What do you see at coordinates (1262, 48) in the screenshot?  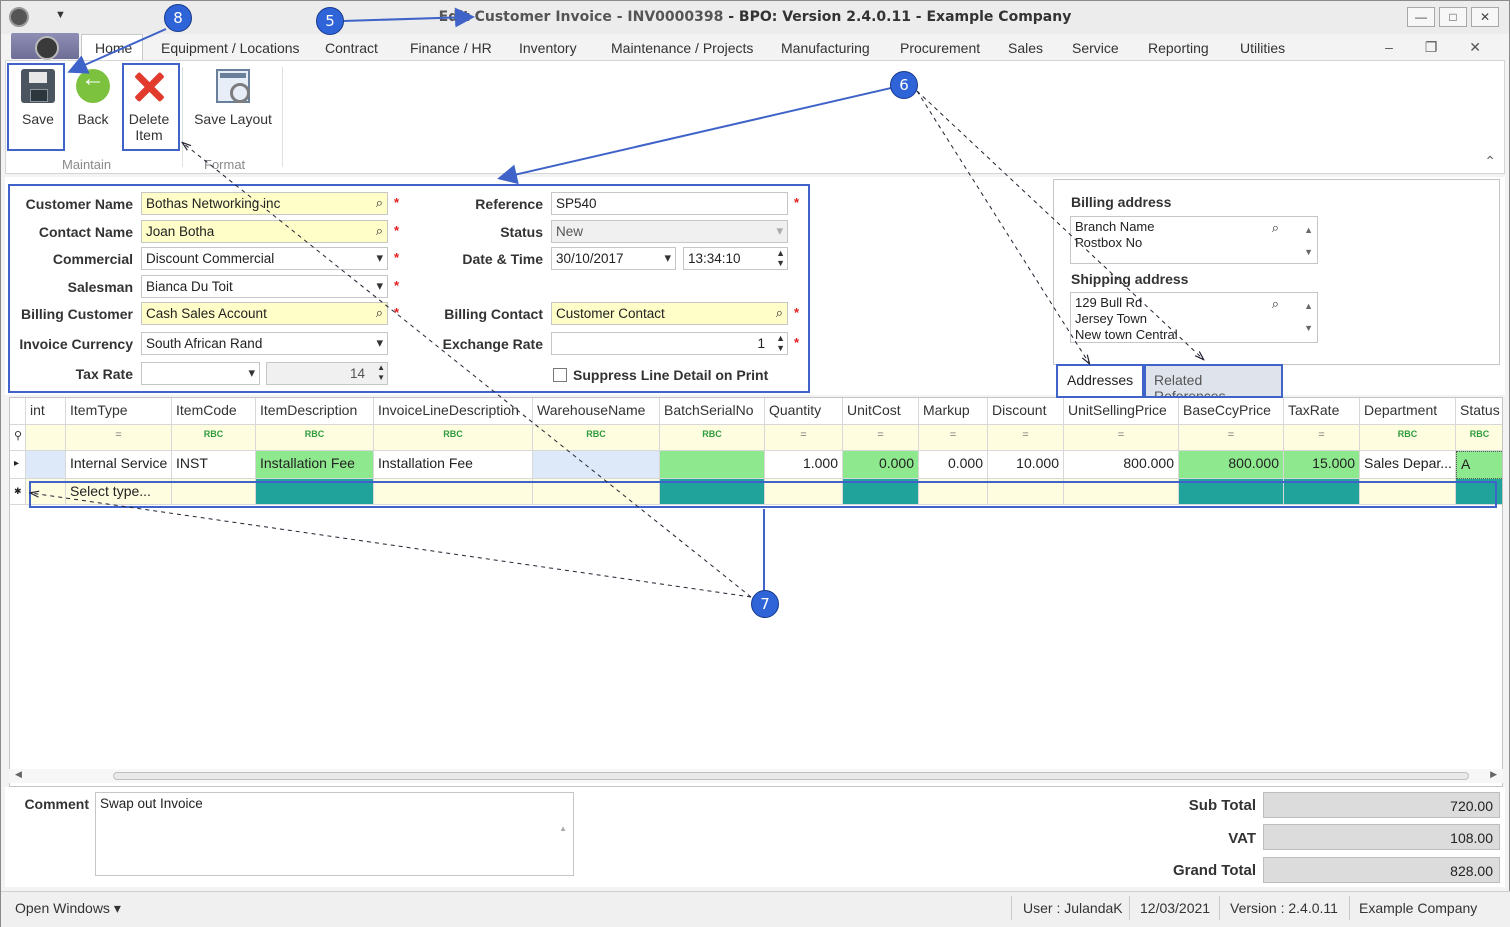 I see `tab-utilities: Utilities` at bounding box center [1262, 48].